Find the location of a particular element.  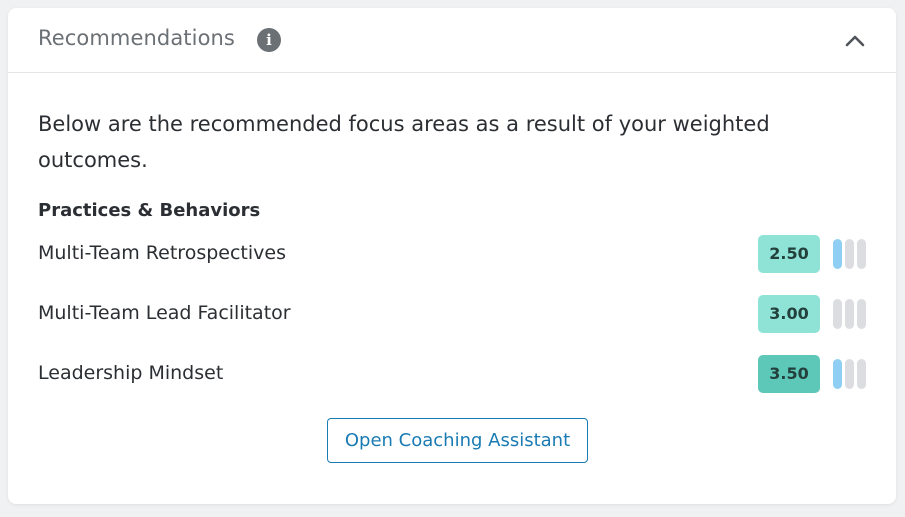

recommendation-label: Multi-Team Lead Facilitator is located at coordinates (164, 313).